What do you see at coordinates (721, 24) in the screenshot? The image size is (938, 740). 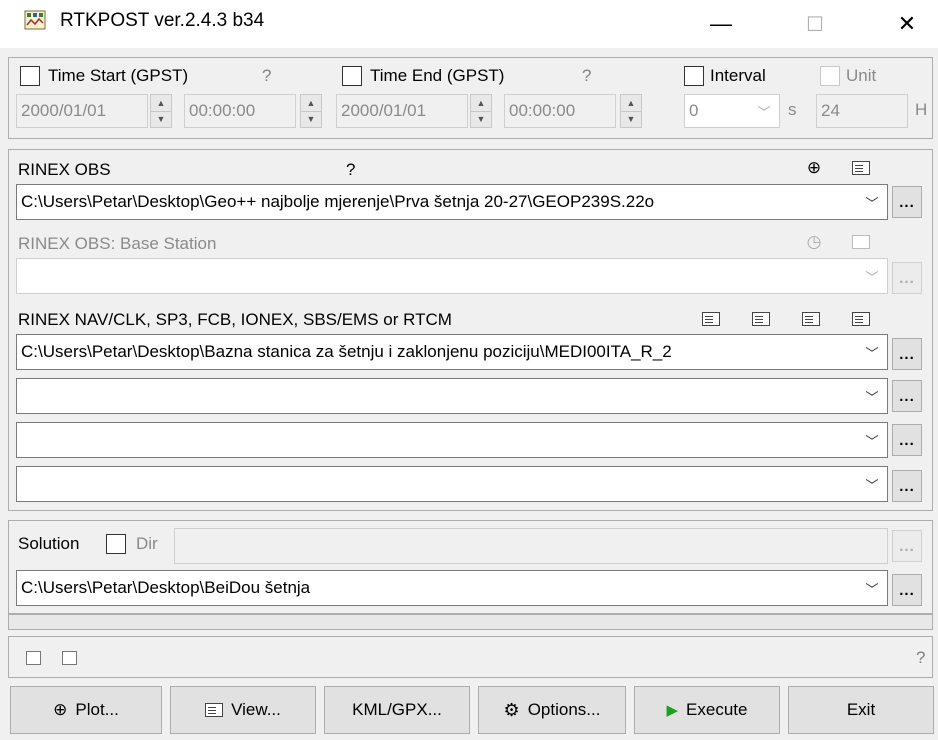 I see `minimize-button: —` at bounding box center [721, 24].